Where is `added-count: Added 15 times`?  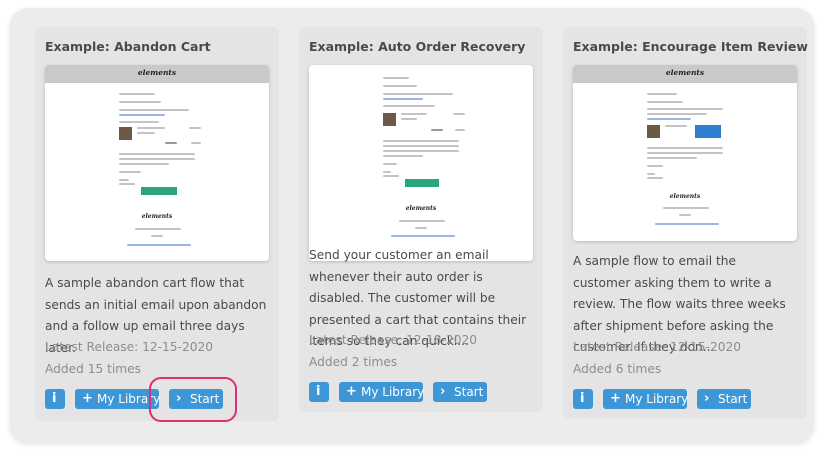 added-count: Added 15 times is located at coordinates (93, 369).